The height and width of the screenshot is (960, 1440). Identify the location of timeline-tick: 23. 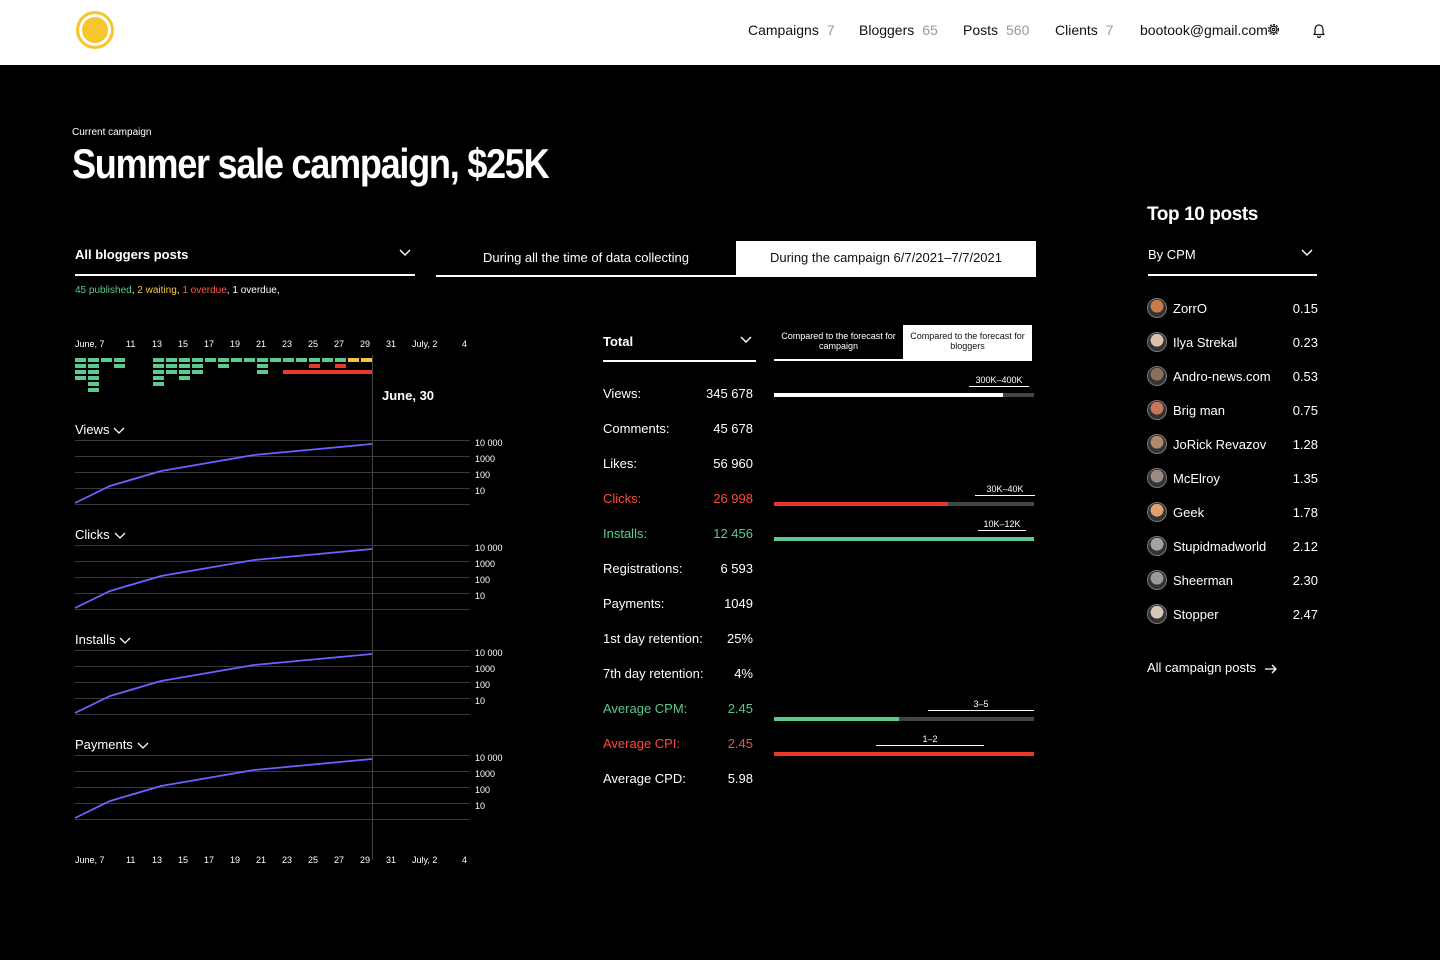
(287, 344).